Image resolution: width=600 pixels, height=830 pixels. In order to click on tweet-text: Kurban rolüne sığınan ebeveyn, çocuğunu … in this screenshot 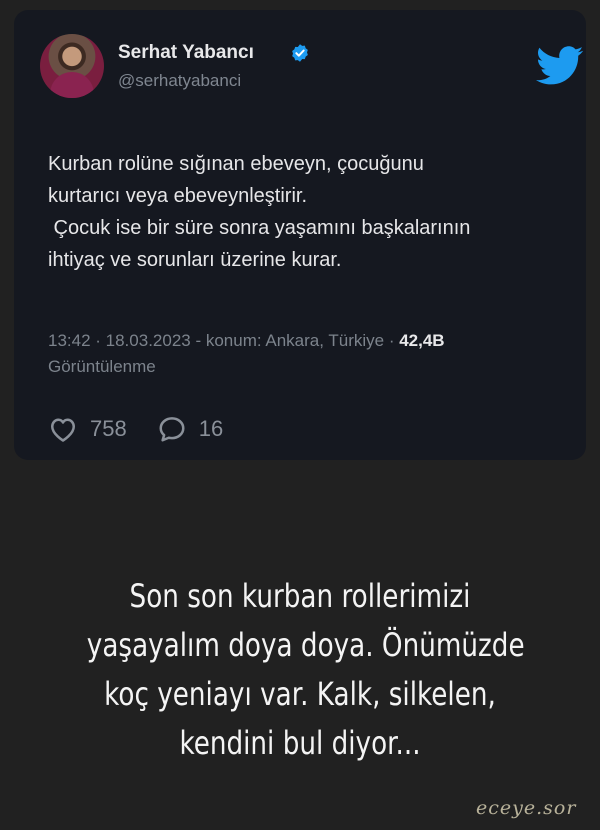, I will do `click(313, 212)`.